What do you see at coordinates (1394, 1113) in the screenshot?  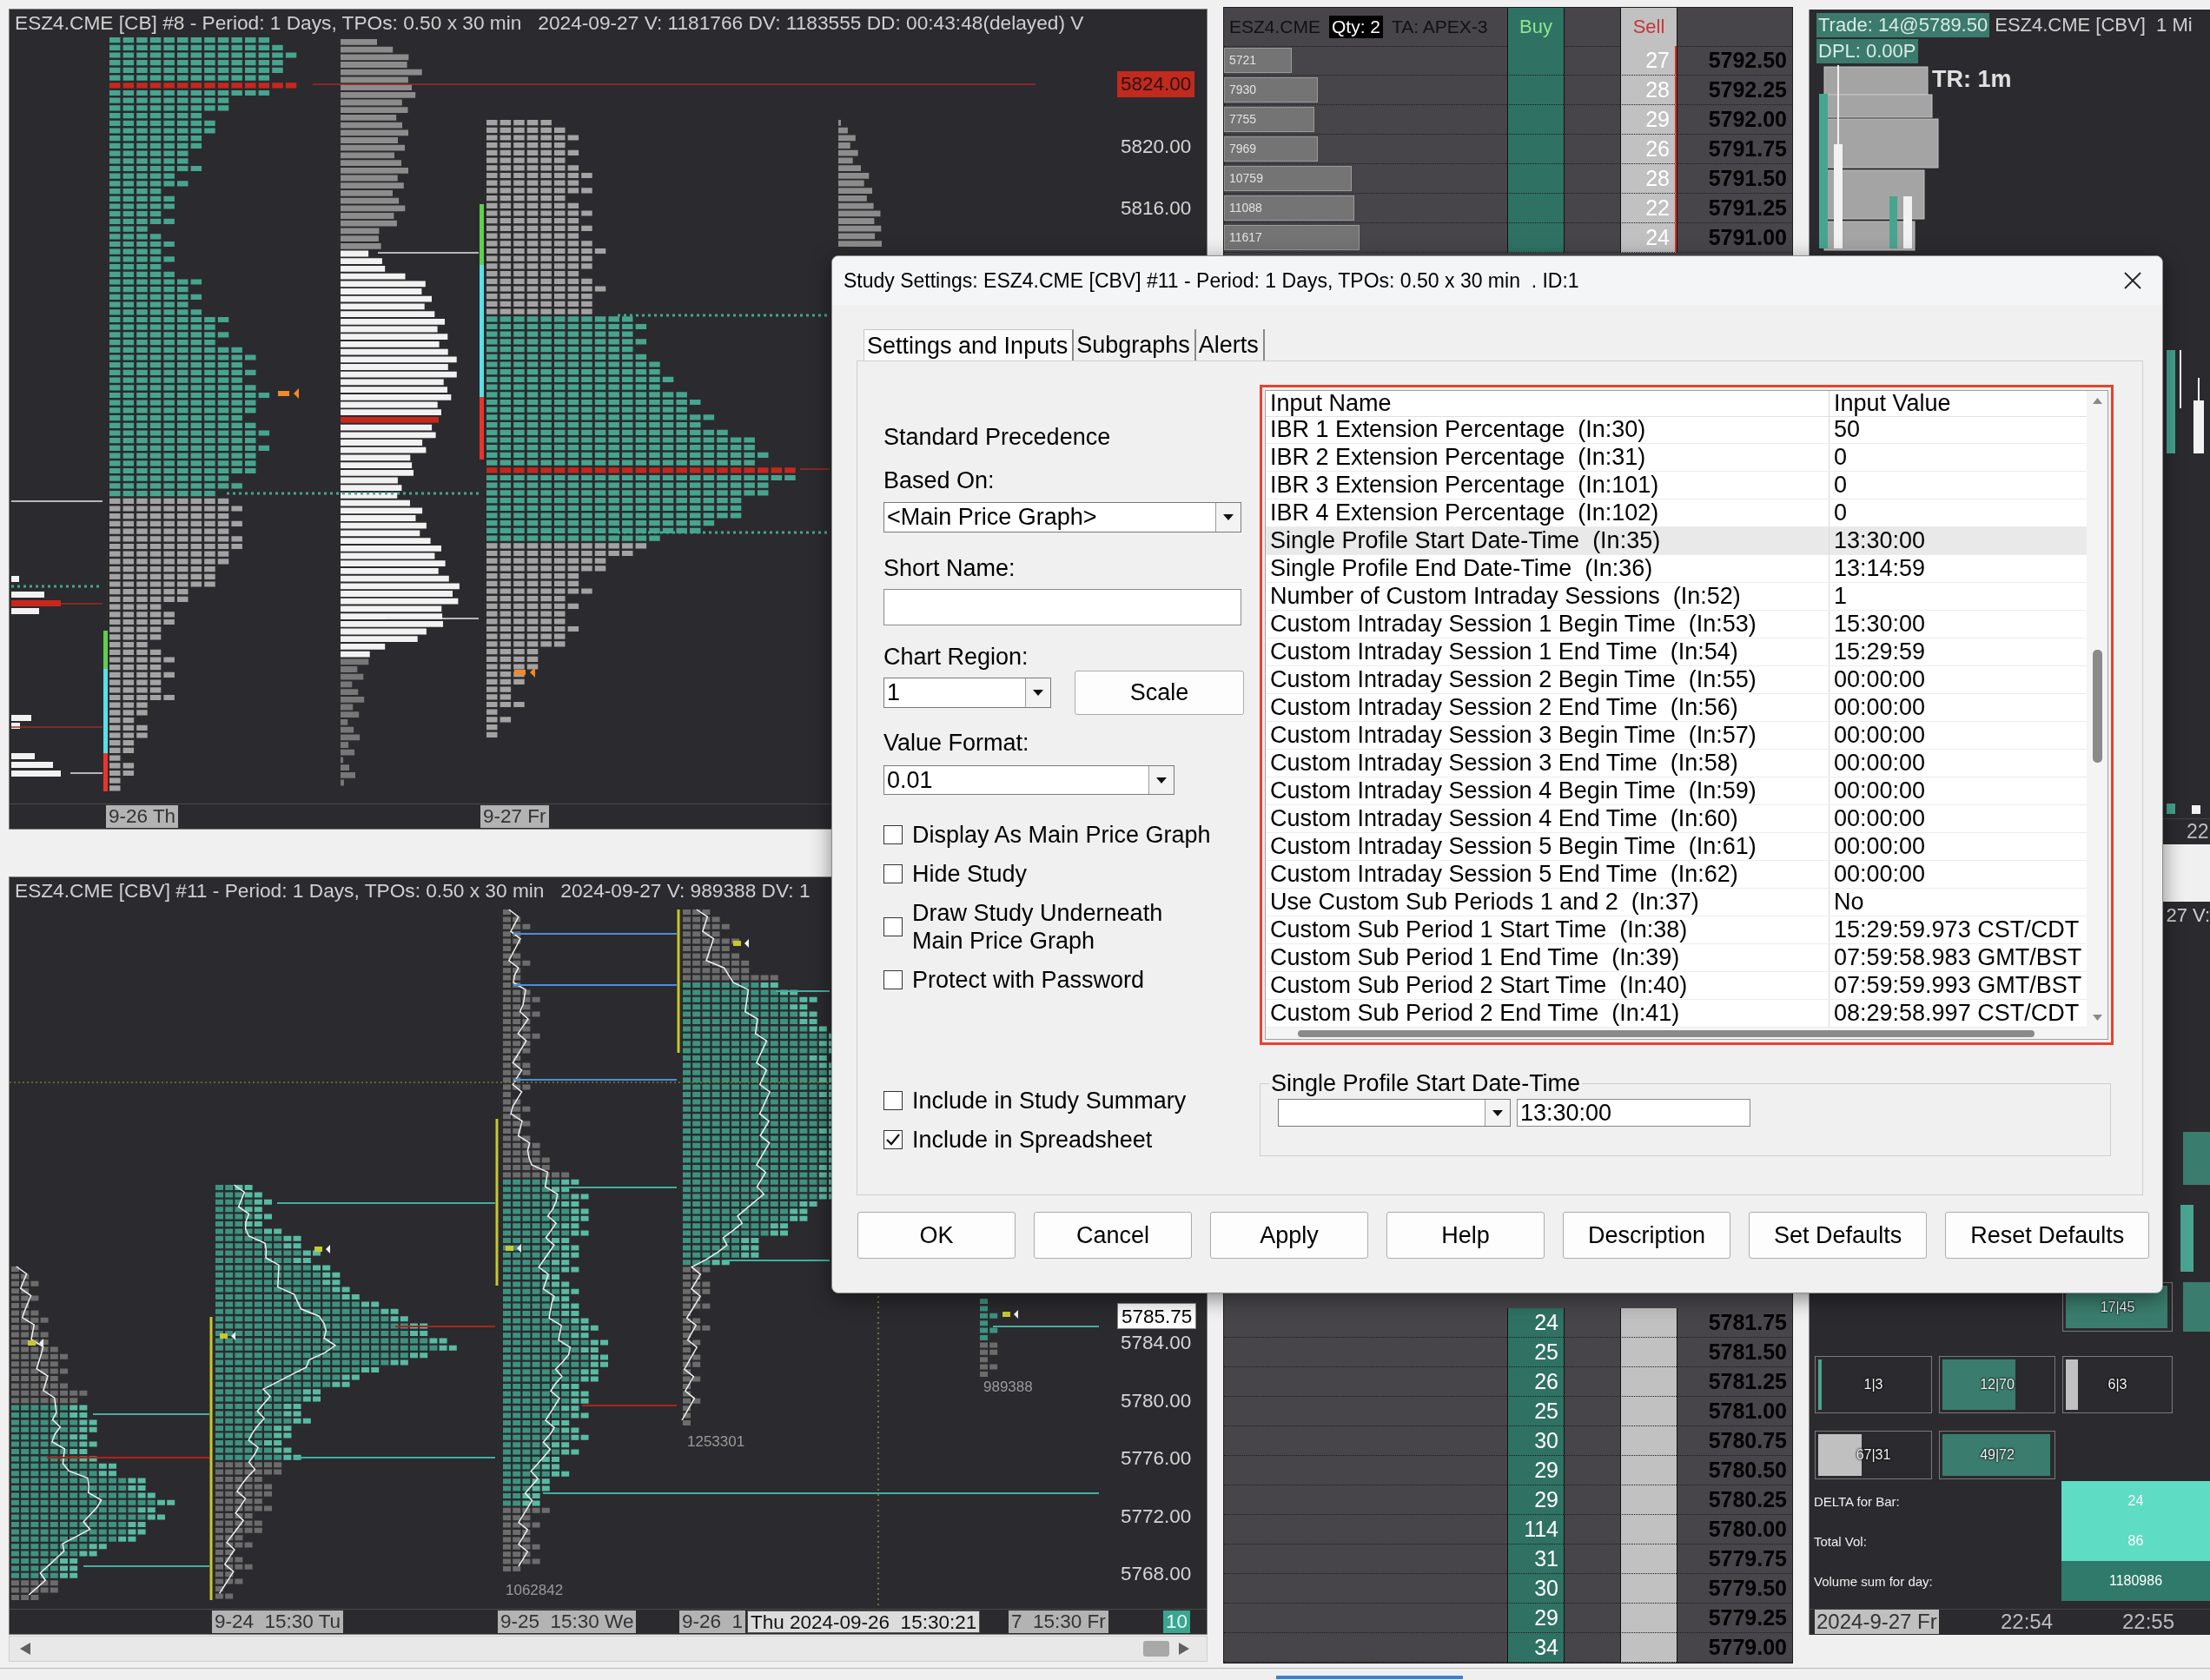 I see `dropdown` at bounding box center [1394, 1113].